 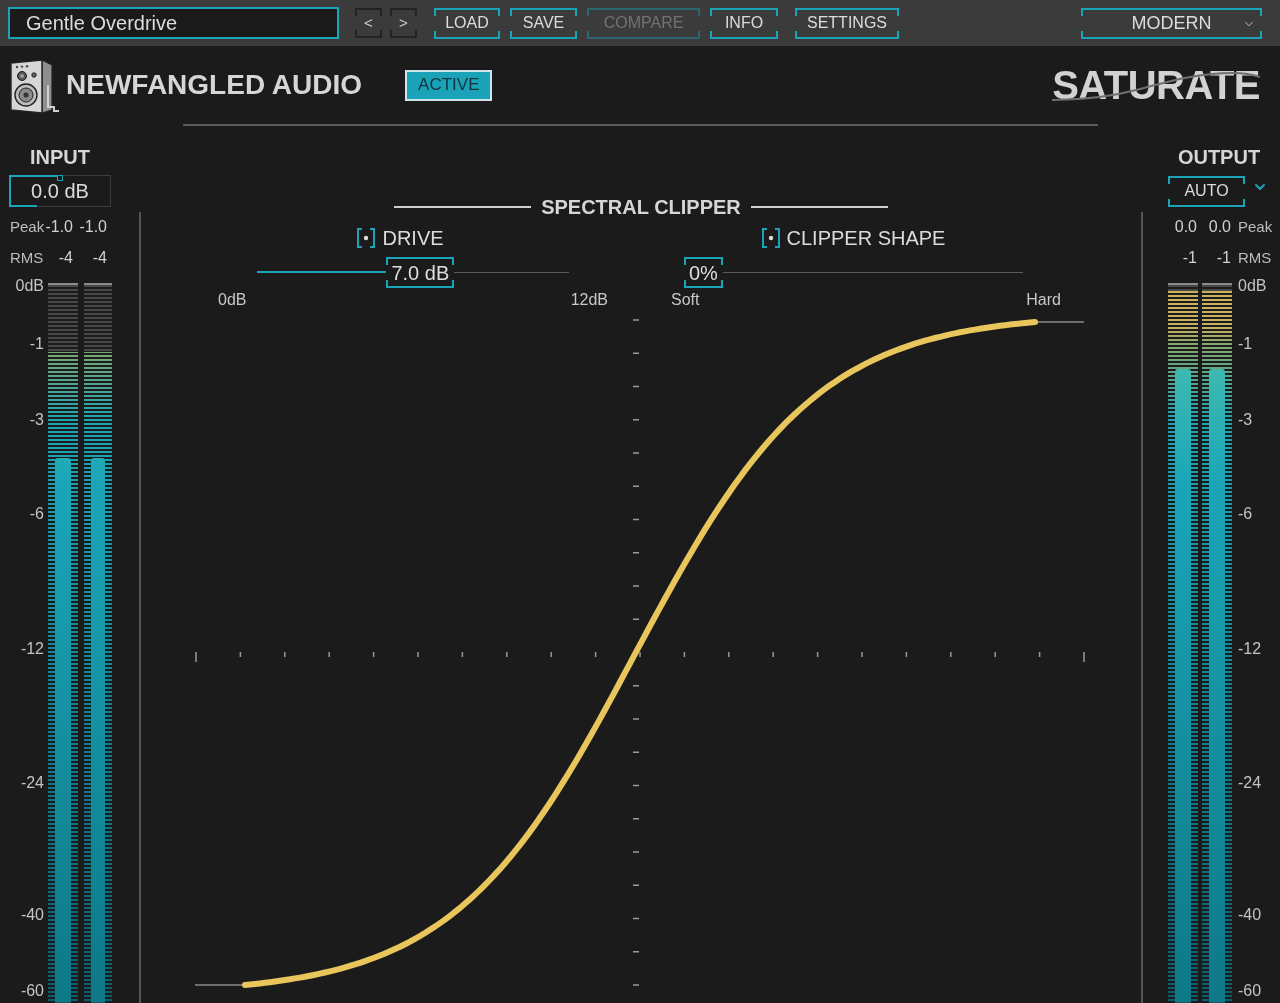 What do you see at coordinates (1219, 157) in the screenshot?
I see `output-title: OUTPUT` at bounding box center [1219, 157].